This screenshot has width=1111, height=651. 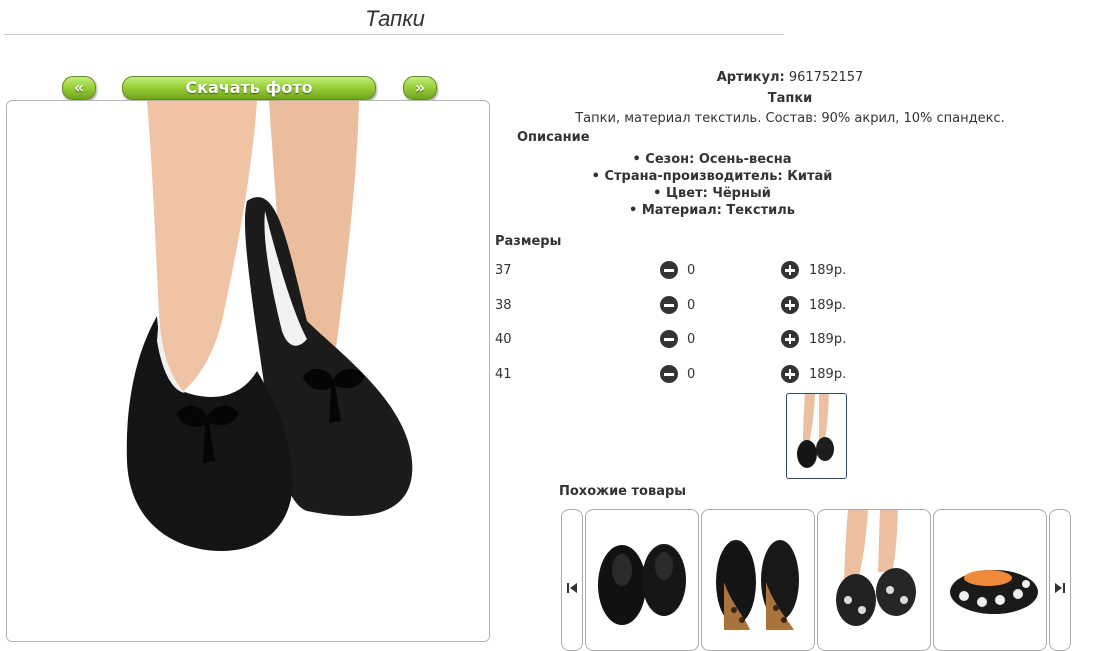 What do you see at coordinates (712, 159) in the screenshot?
I see `property-season: Сезон: Осень-весна` at bounding box center [712, 159].